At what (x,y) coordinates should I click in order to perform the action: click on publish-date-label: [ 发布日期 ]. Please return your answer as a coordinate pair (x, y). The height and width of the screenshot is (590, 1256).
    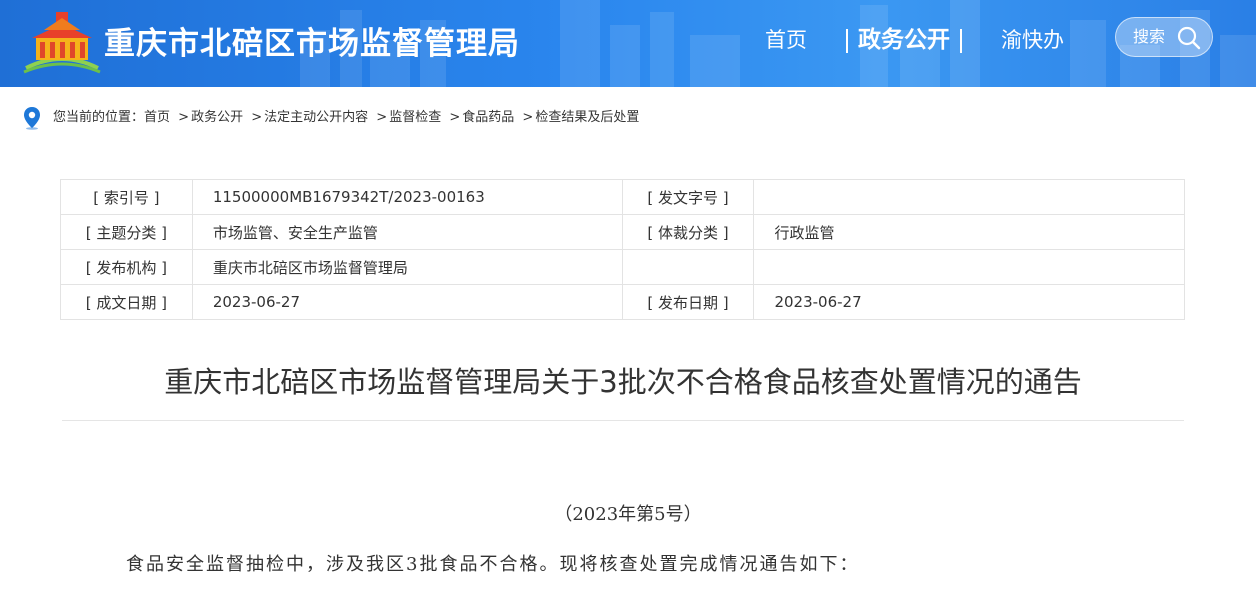
    Looking at the image, I should click on (688, 302).